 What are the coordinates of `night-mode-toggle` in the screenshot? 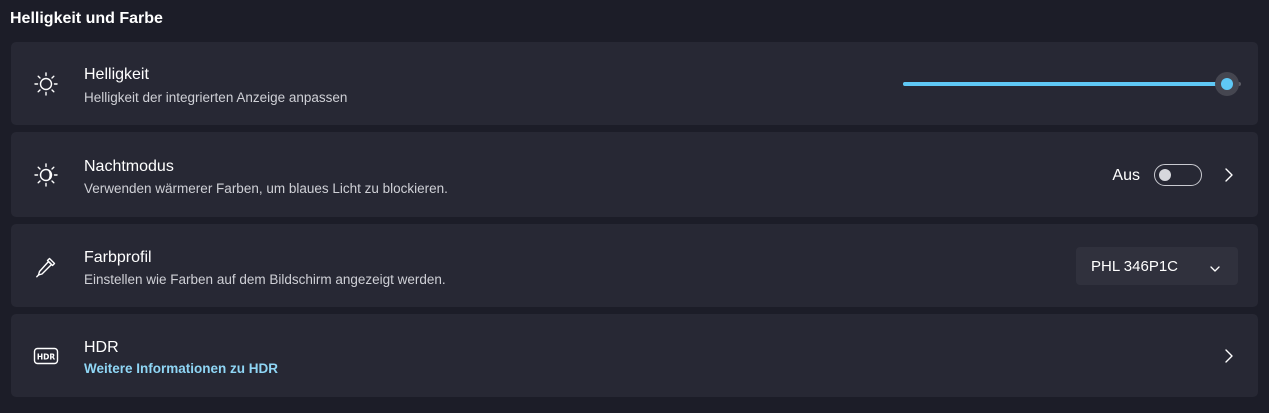 It's located at (1178, 175).